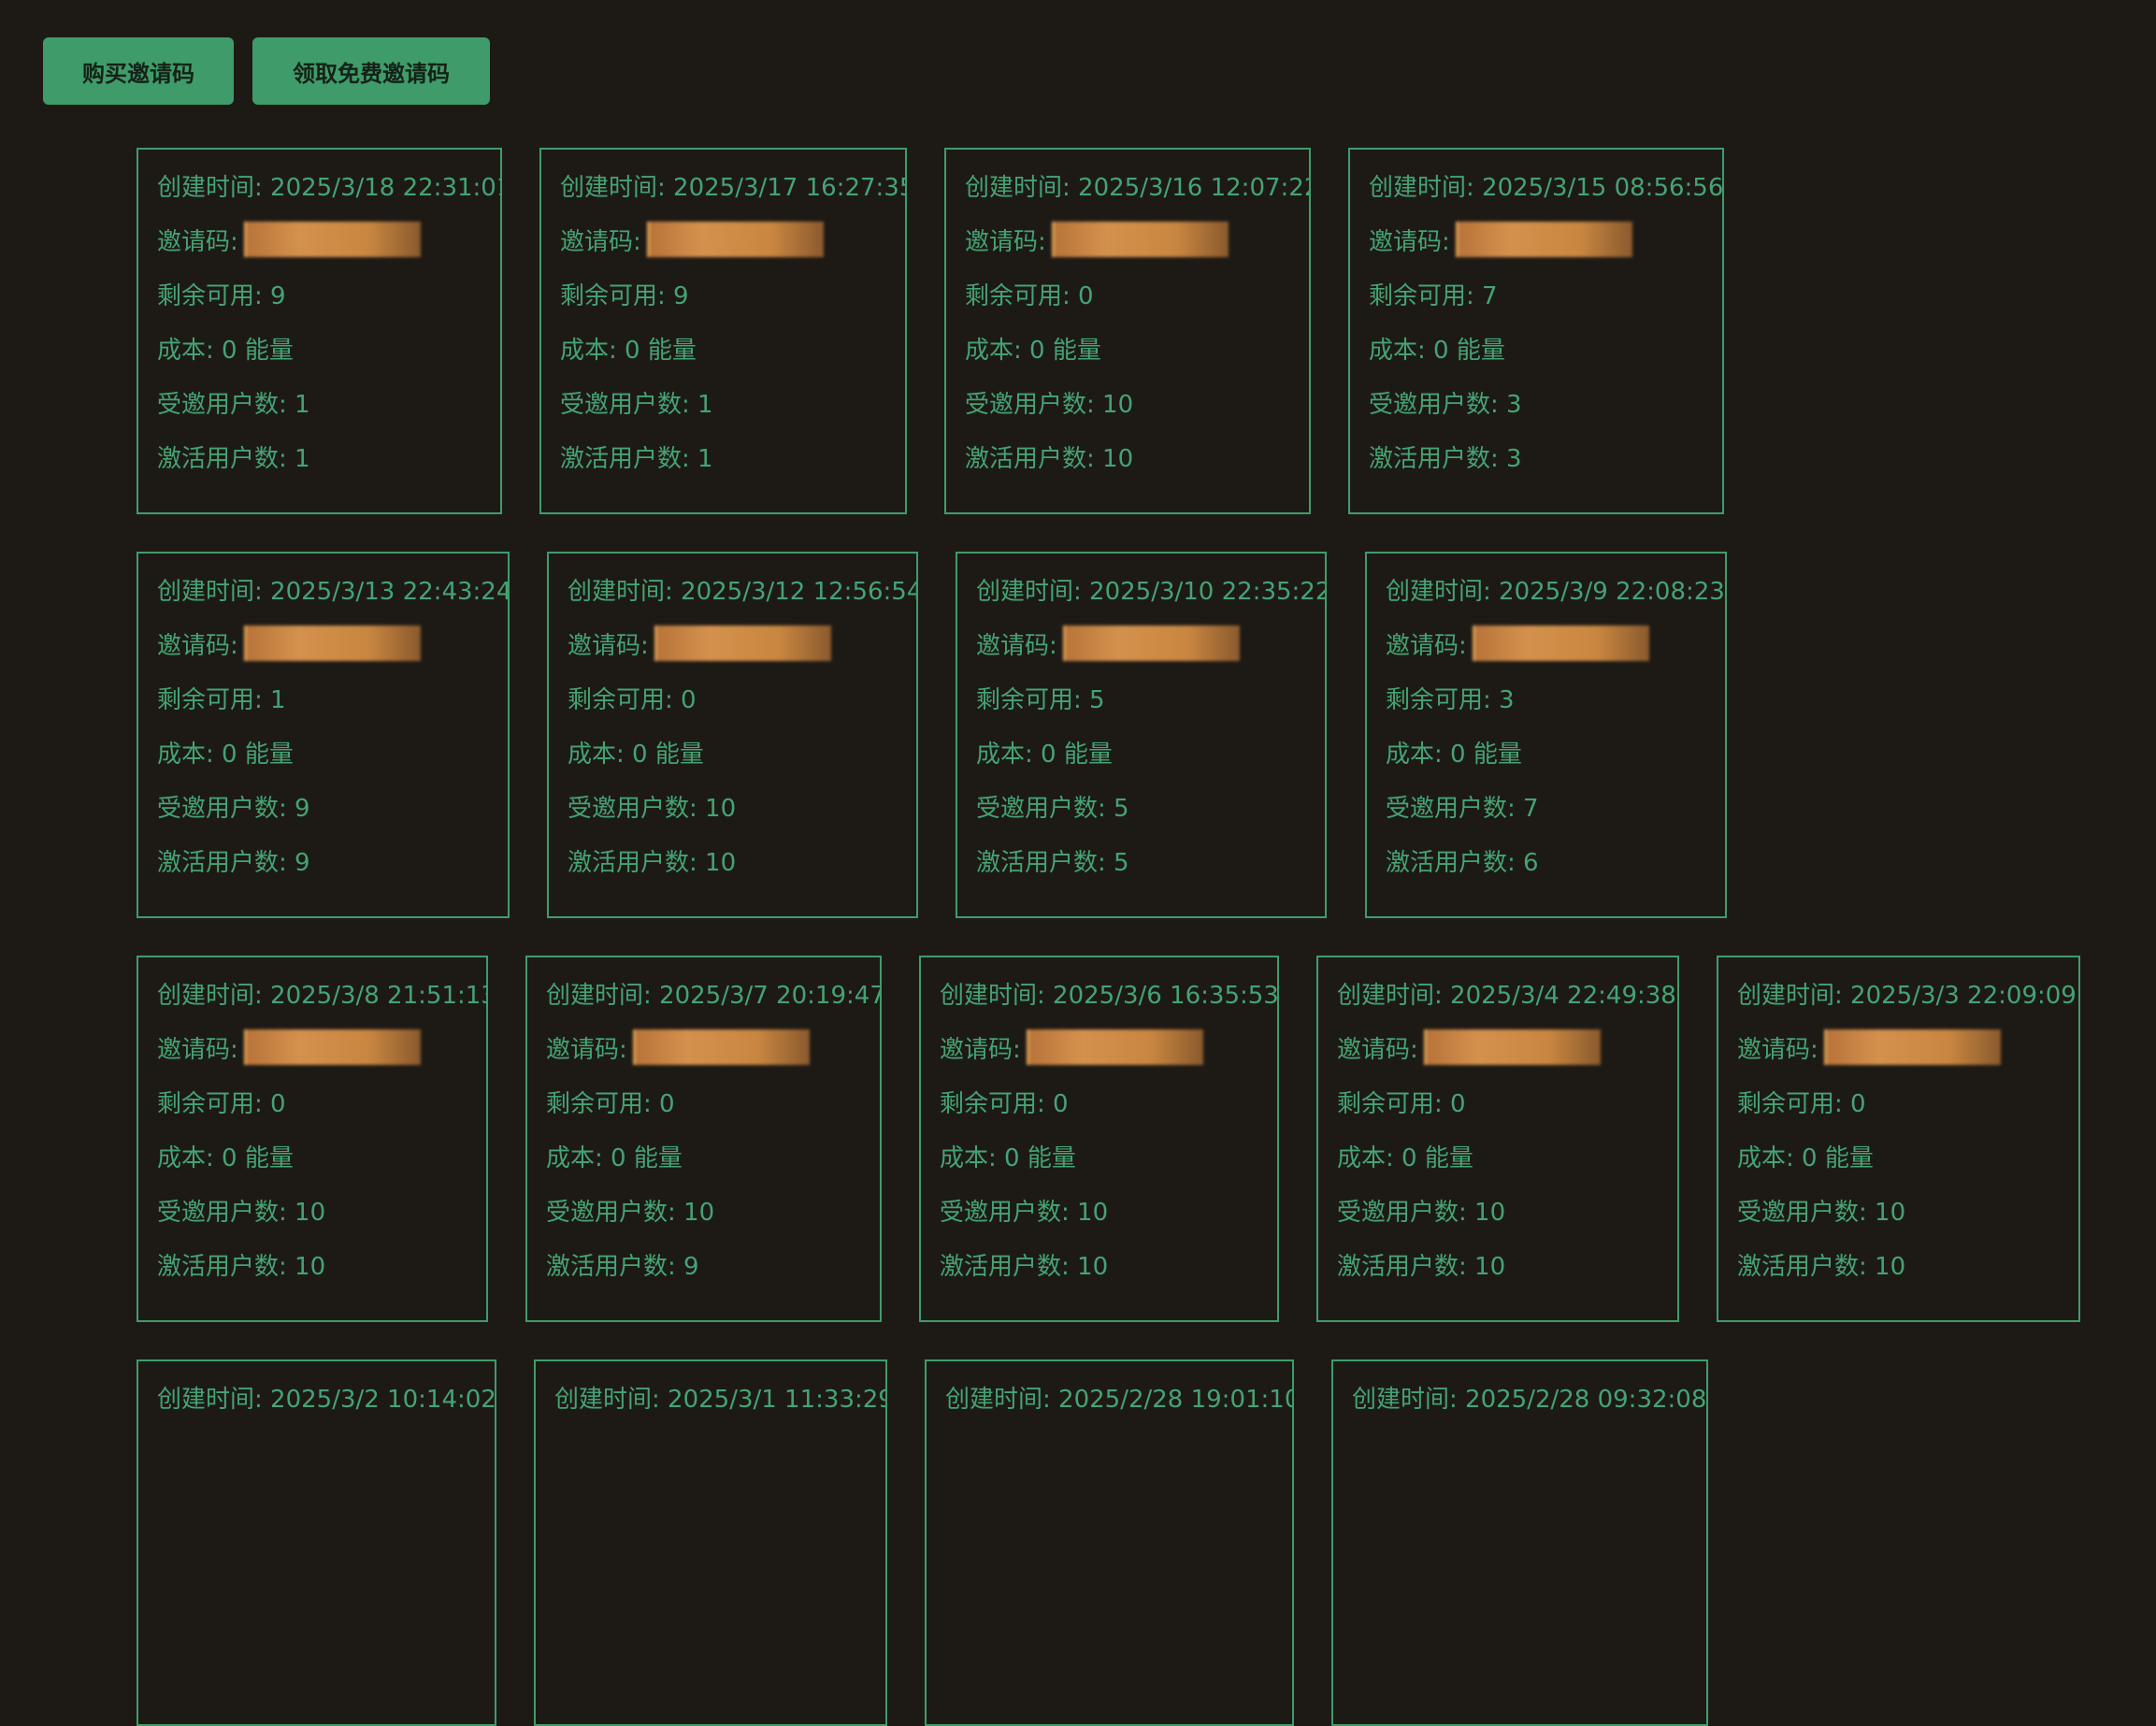 The width and height of the screenshot is (2156, 1726). I want to click on remaining-uses-text: 剩余可用: 5, so click(1040, 697).